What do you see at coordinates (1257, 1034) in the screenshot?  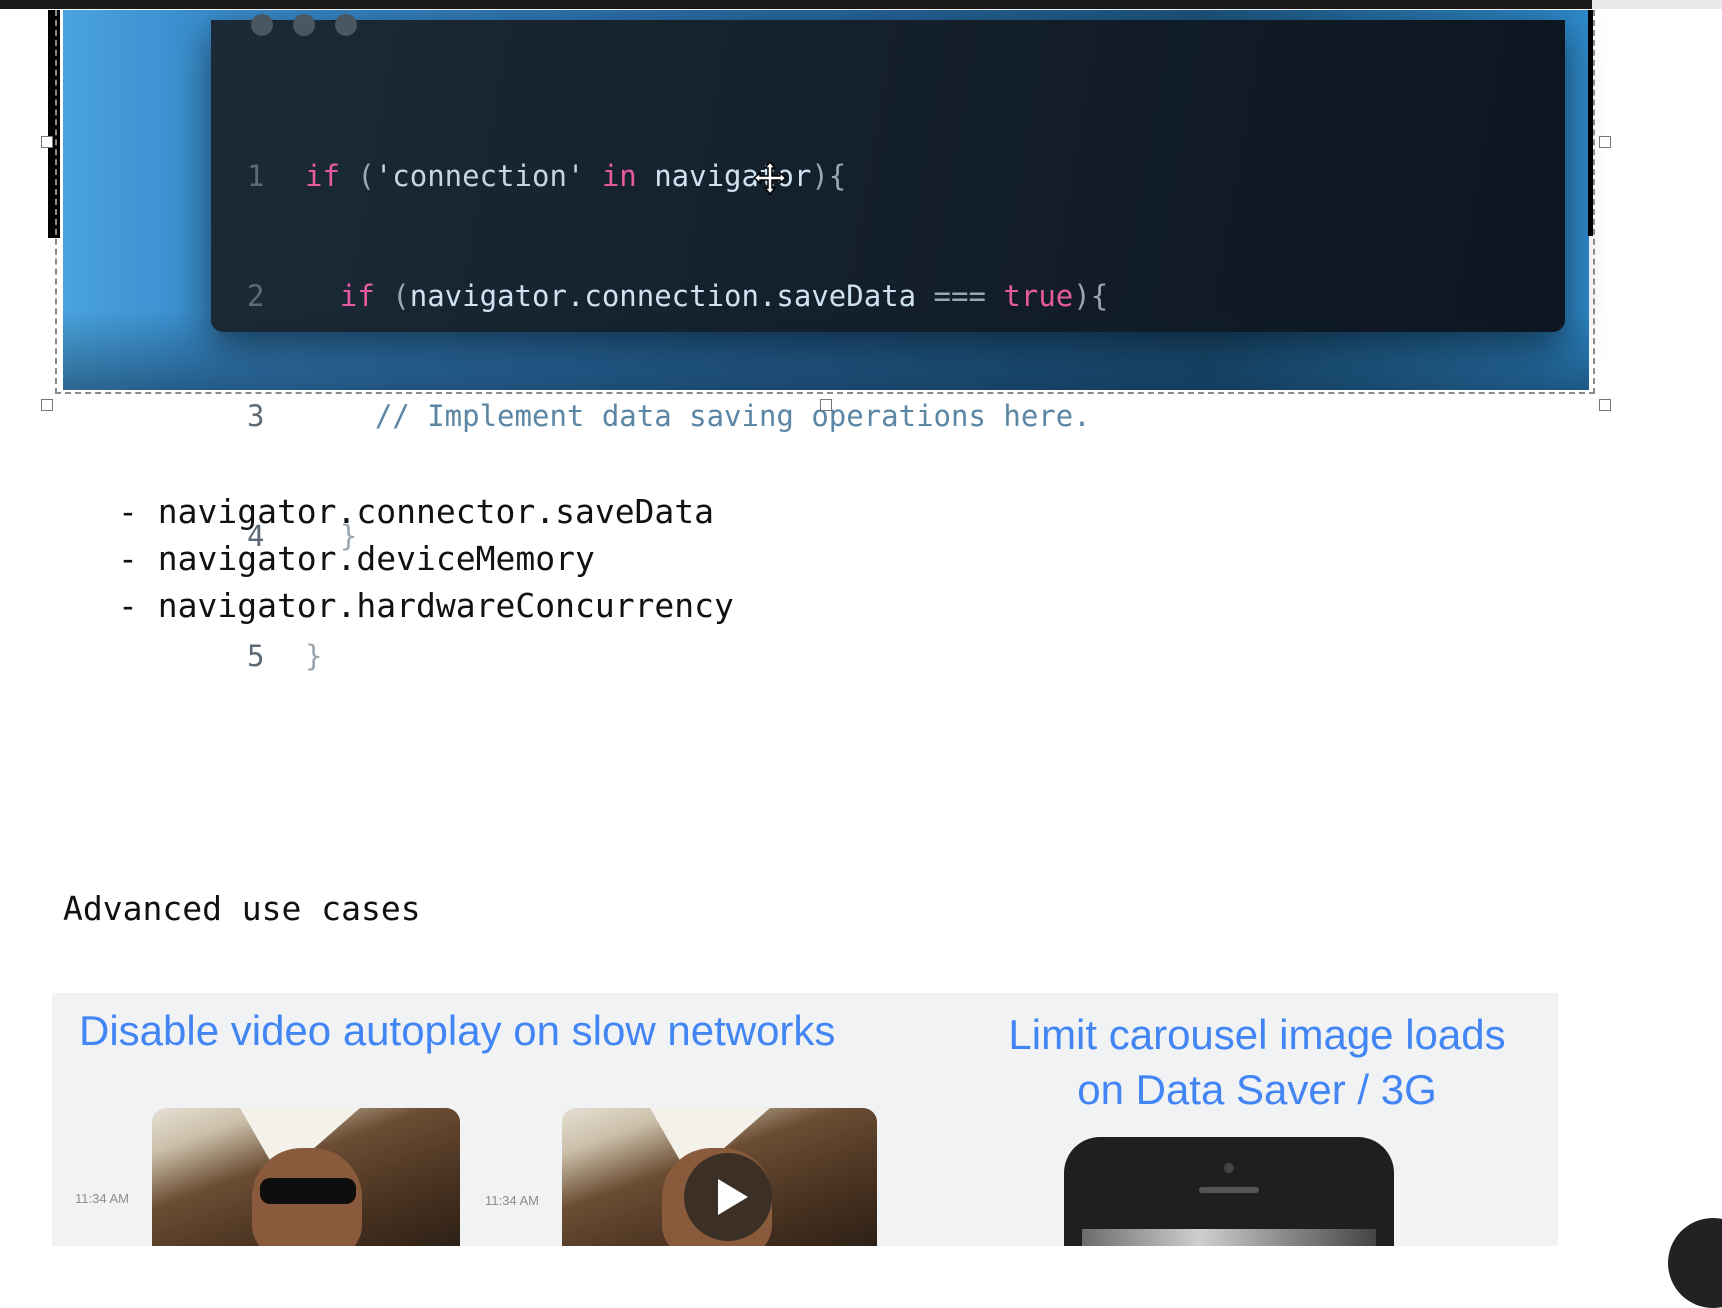 I see `slide-title-right-line1: Limit carousel image loads` at bounding box center [1257, 1034].